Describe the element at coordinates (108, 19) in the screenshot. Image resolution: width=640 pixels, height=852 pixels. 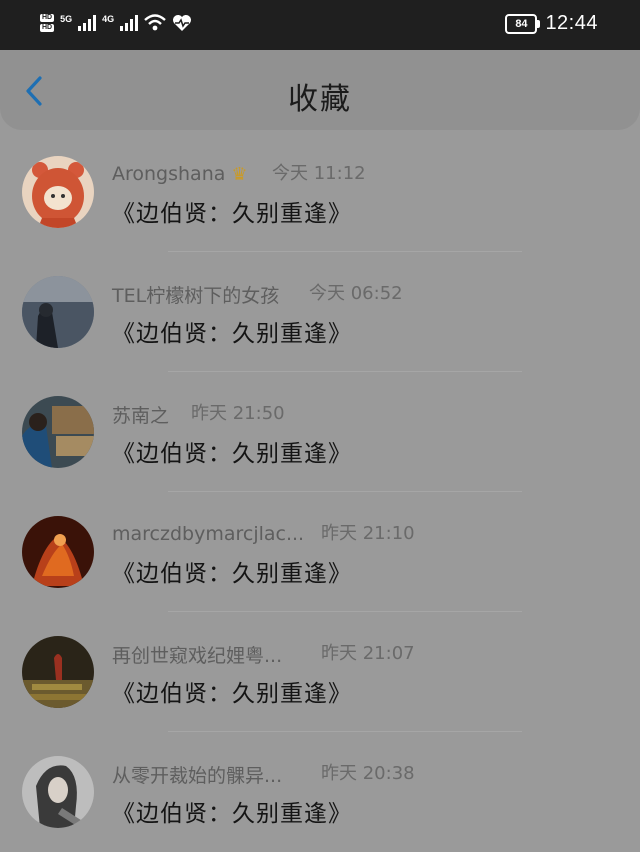
I see `network-type-4g: 4G` at that location.